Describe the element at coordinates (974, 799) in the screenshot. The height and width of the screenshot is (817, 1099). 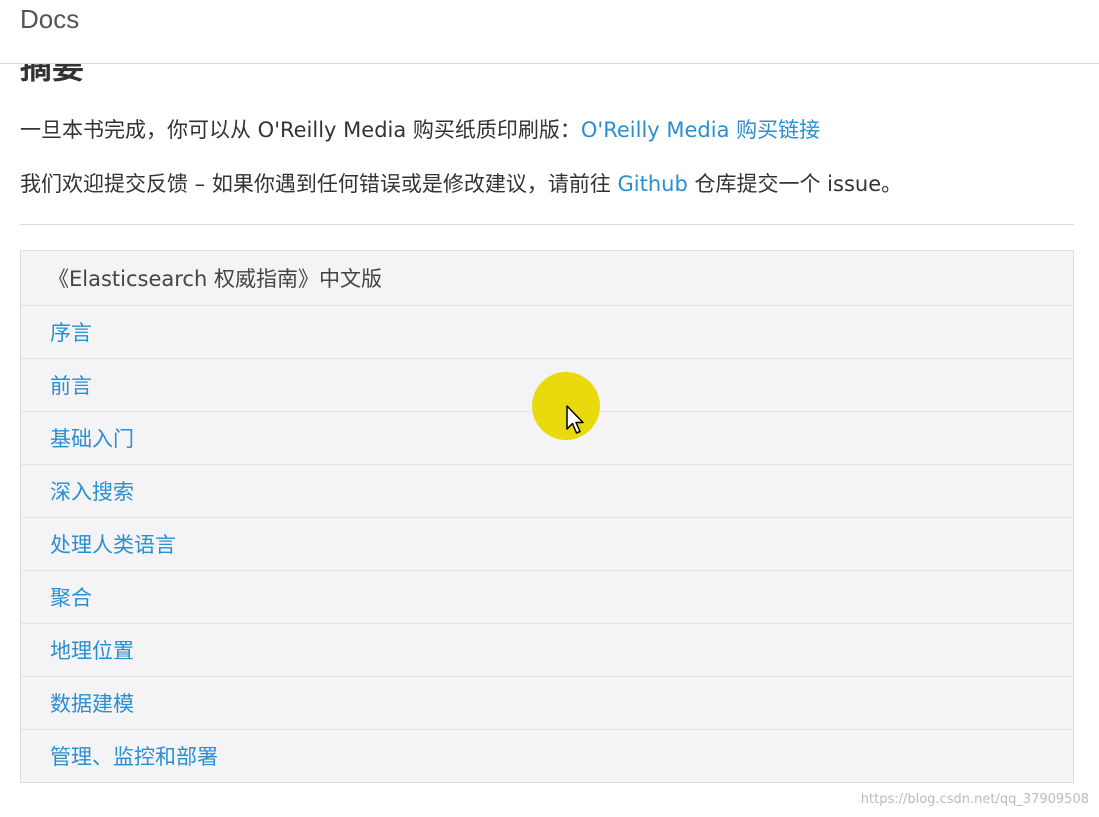
I see `watermark: https://blog.csdn.net/qq_37909508` at that location.